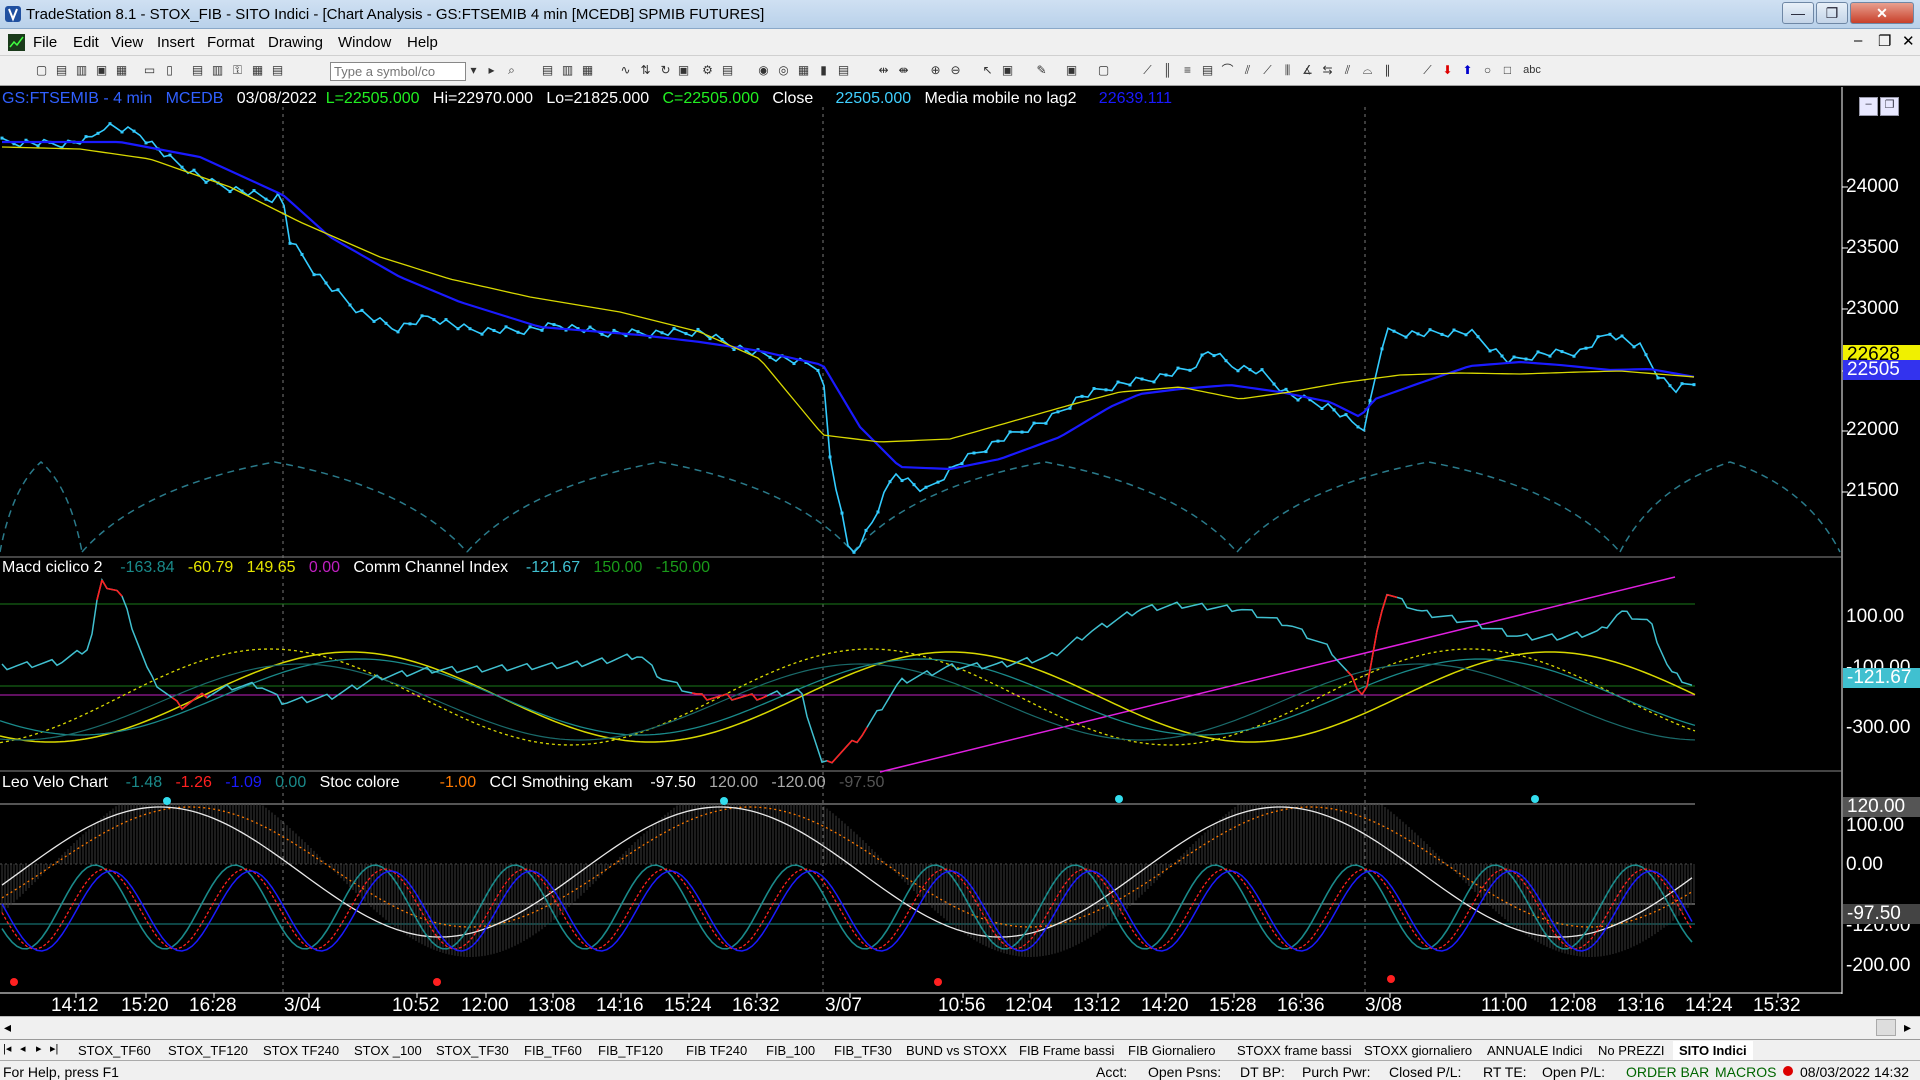 The height and width of the screenshot is (1080, 1920). Describe the element at coordinates (1507, 70) in the screenshot. I see `rectangle-icon: □` at that location.